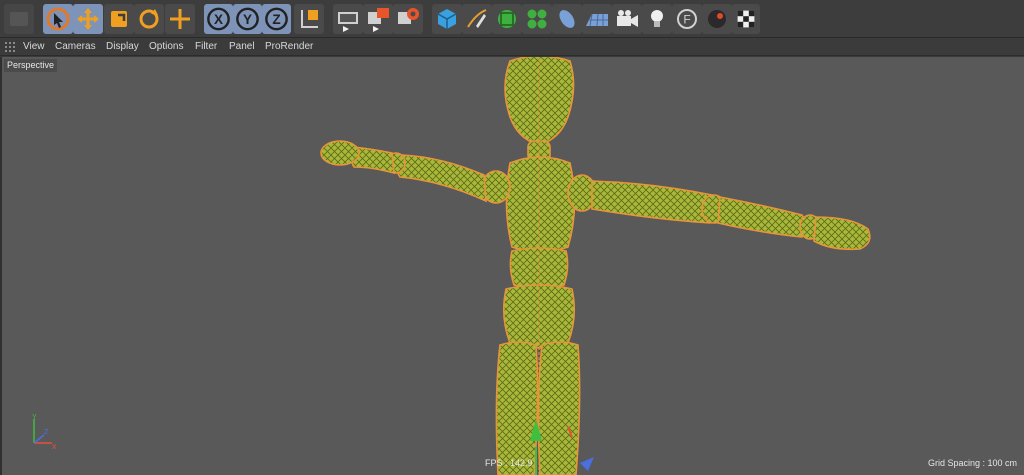 This screenshot has width=1024, height=475. What do you see at coordinates (559, 408) in the screenshot?
I see `mannequin-right-thigh` at bounding box center [559, 408].